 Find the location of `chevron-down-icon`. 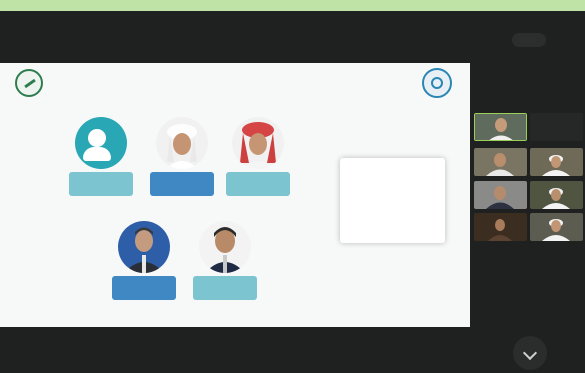

chevron-down-icon is located at coordinates (530, 353).